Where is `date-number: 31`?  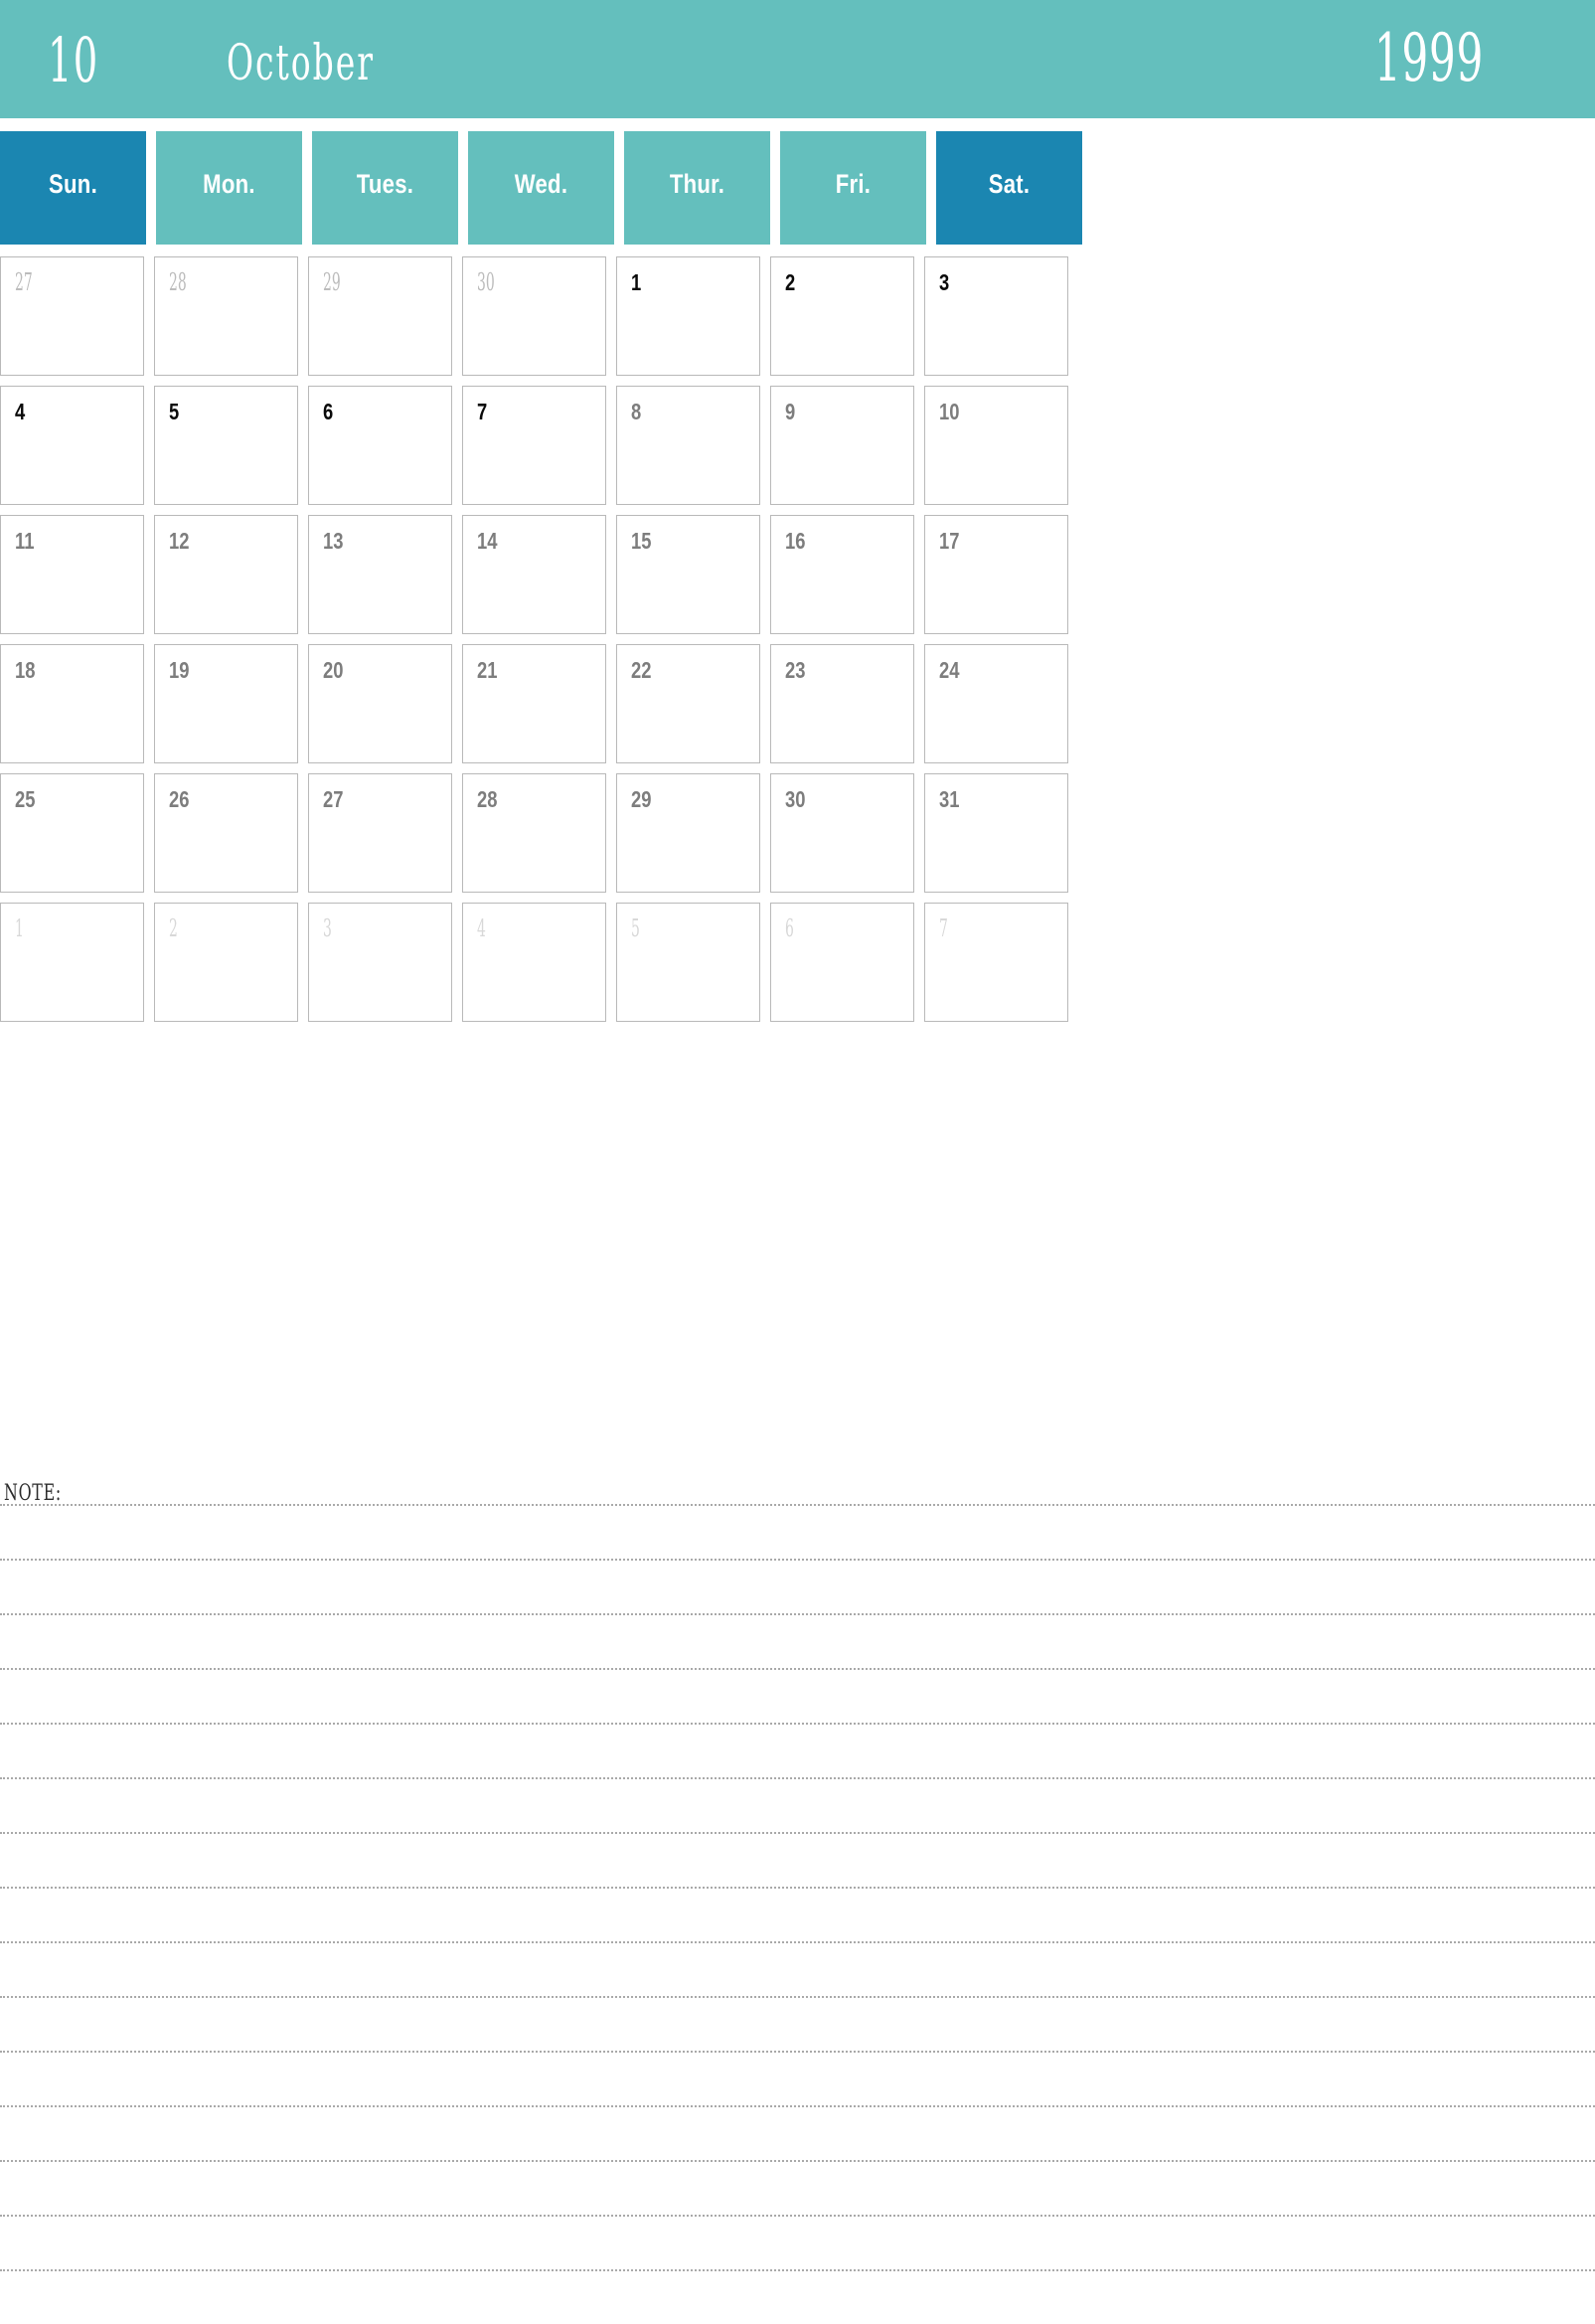
date-number: 31 is located at coordinates (949, 799).